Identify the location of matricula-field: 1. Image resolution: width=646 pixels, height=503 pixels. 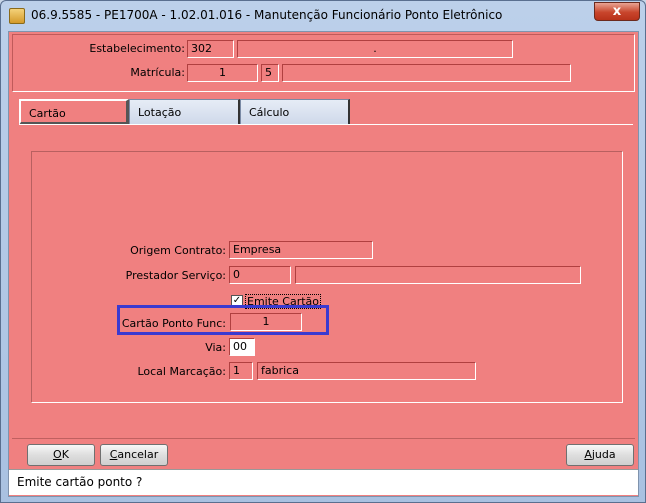
(222, 73).